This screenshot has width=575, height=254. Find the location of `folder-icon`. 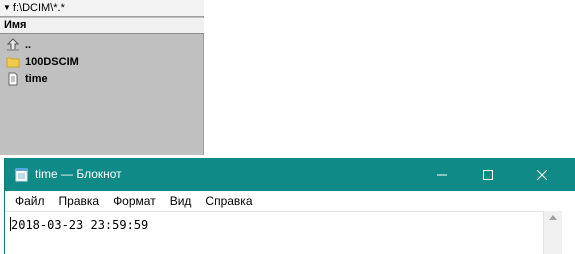

folder-icon is located at coordinates (13, 62).